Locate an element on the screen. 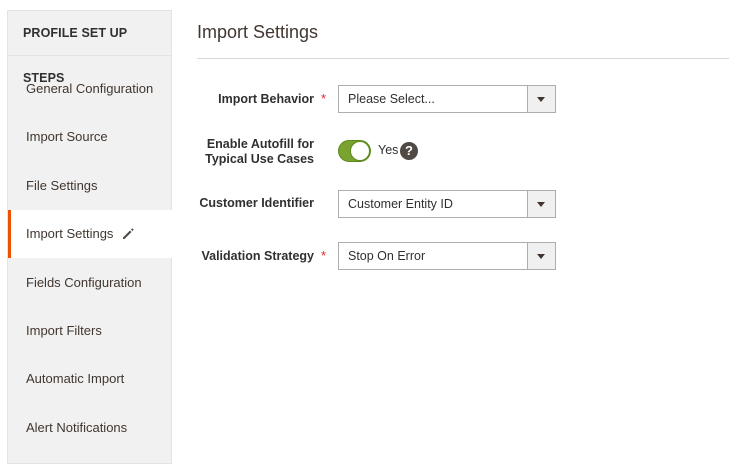 The image size is (730, 468). enable-autofill-label-line1: Enable Autofill for is located at coordinates (260, 144).